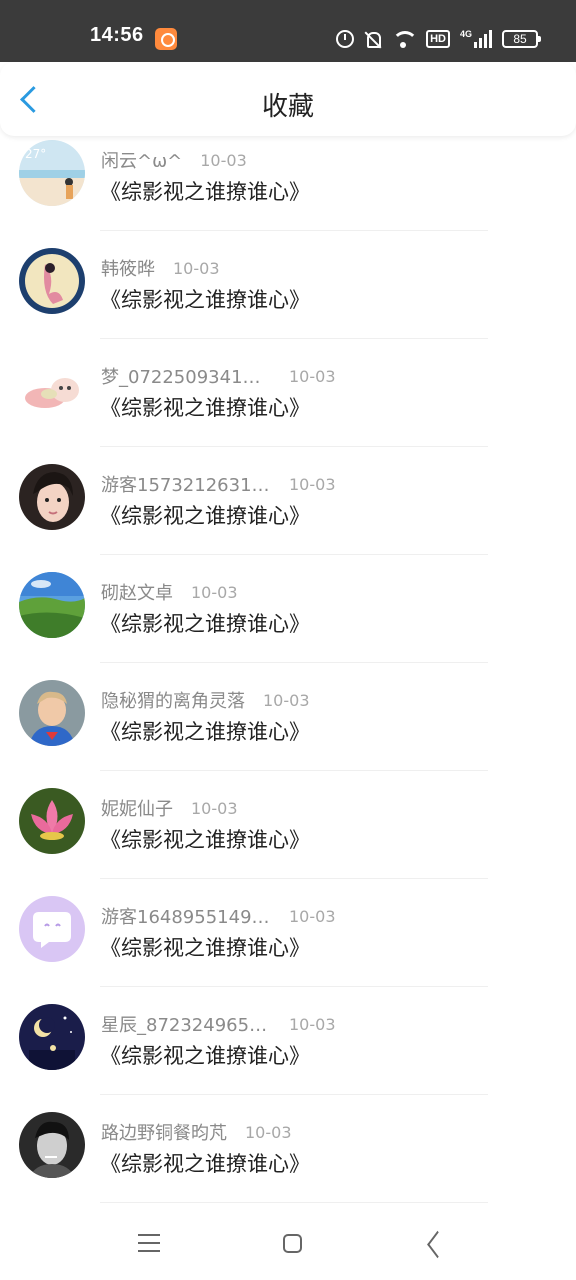 This screenshot has width=576, height=1280. Describe the element at coordinates (465, 34) in the screenshot. I see `network-label: 4G` at that location.